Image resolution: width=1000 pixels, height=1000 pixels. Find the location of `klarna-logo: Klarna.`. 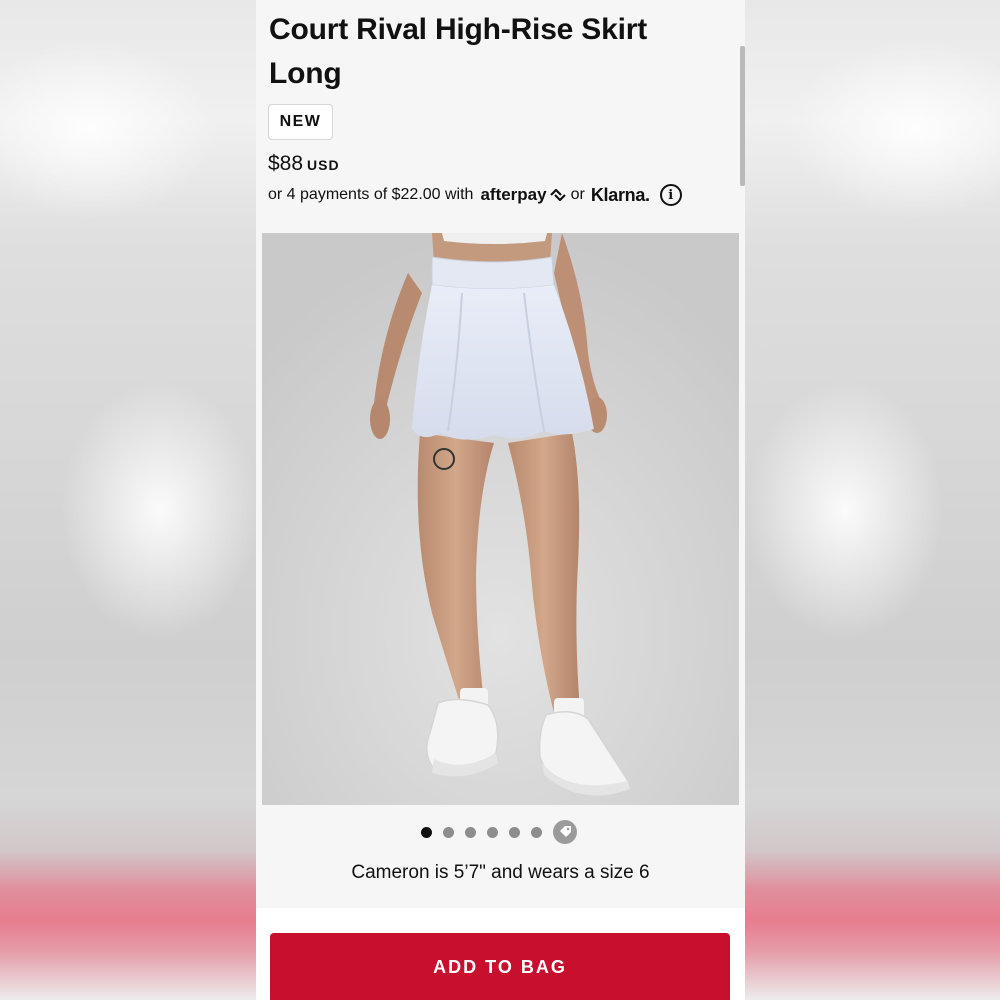

klarna-logo: Klarna. is located at coordinates (620, 195).